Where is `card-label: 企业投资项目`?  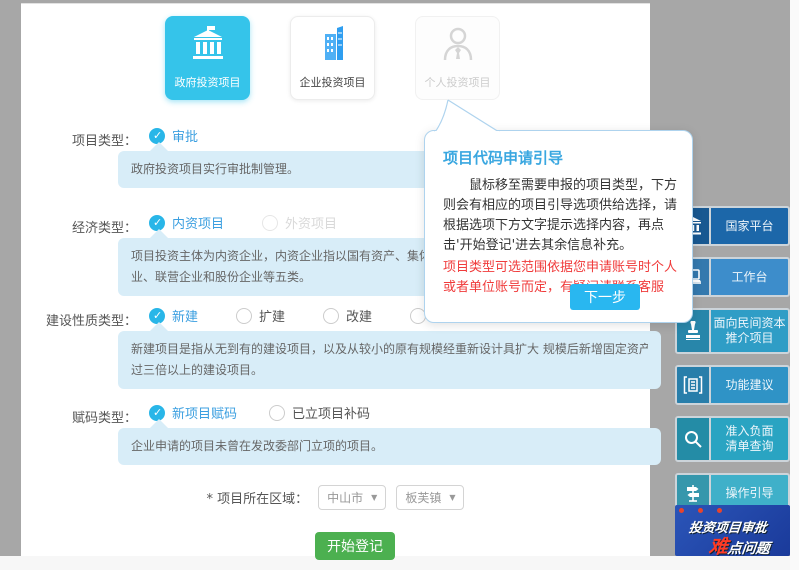 card-label: 企业投资项目 is located at coordinates (332, 82).